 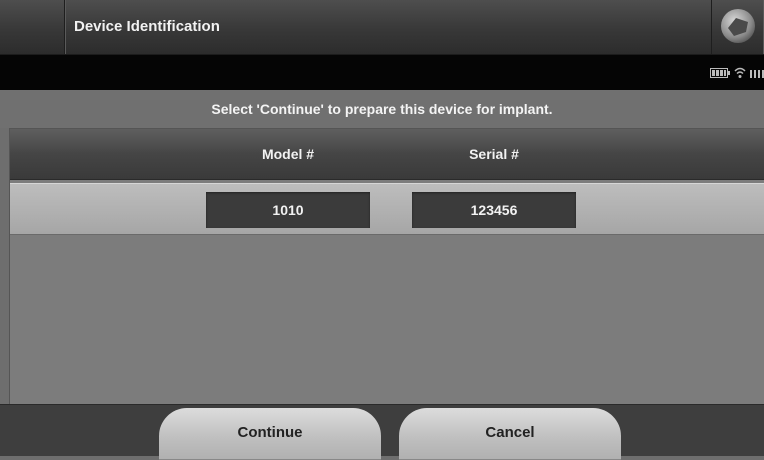 What do you see at coordinates (32, 27) in the screenshot?
I see `back-area` at bounding box center [32, 27].